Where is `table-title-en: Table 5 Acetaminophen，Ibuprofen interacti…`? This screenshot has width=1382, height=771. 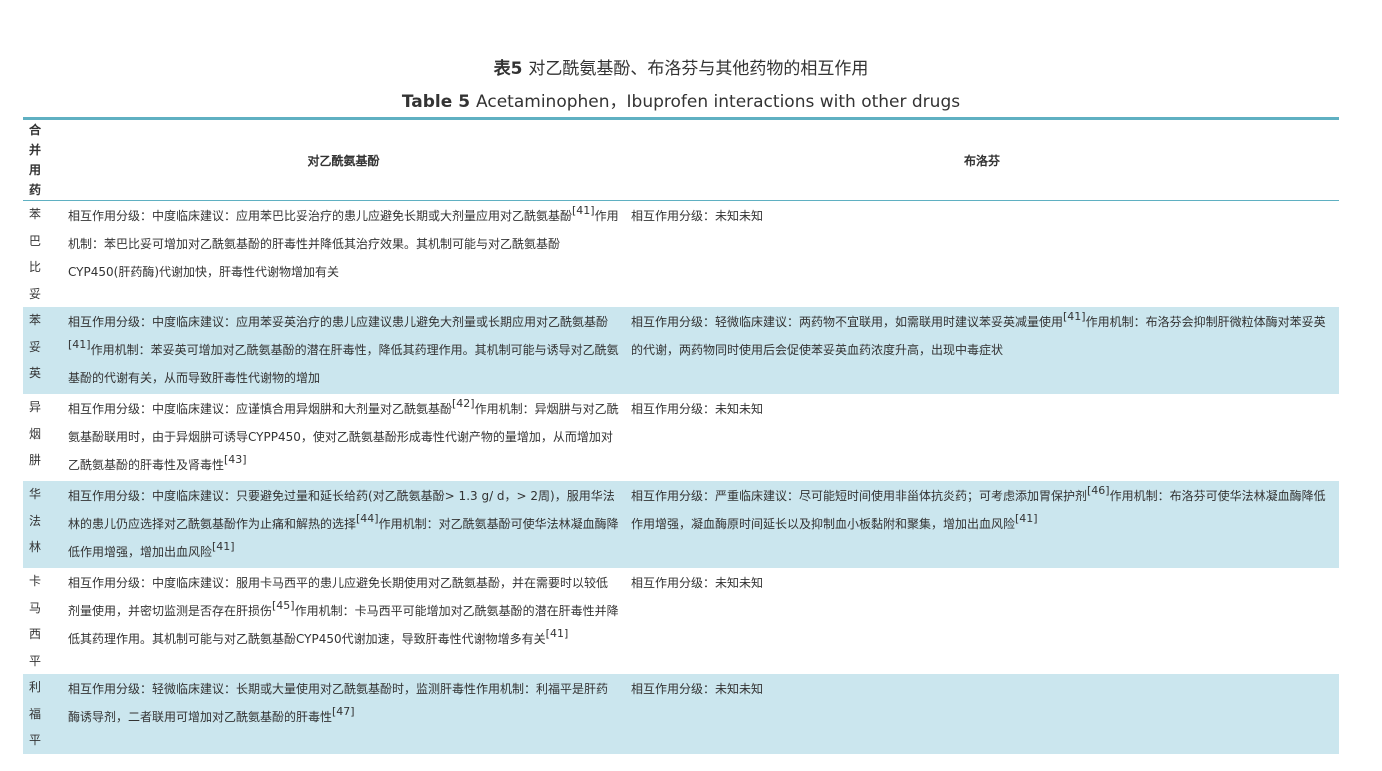 table-title-en: Table 5 Acetaminophen，Ibuprofen interacti… is located at coordinates (681, 102).